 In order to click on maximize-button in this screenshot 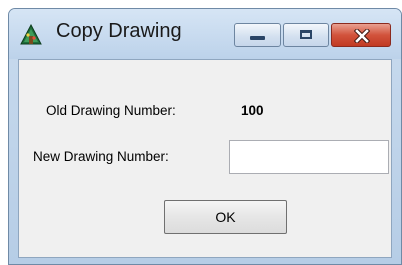, I will do `click(306, 35)`.